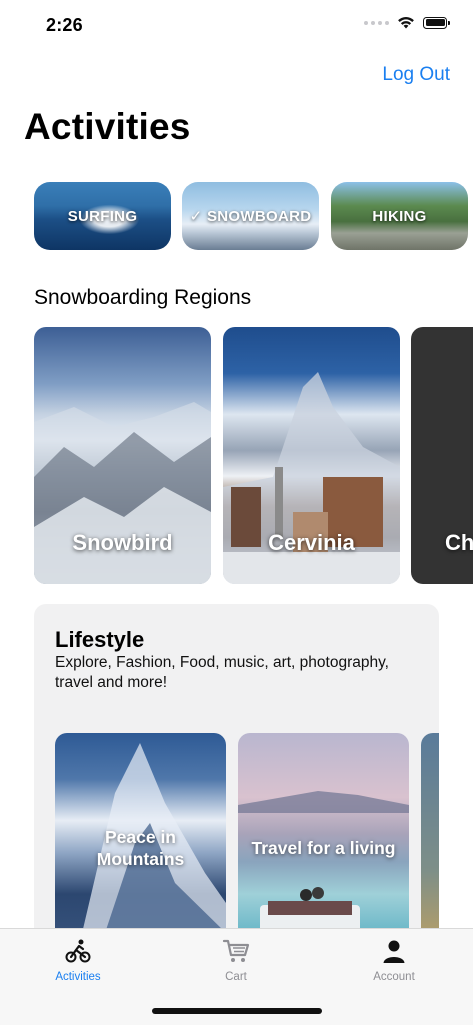  What do you see at coordinates (442, 455) in the screenshot?
I see `region-card-partial: Ch` at bounding box center [442, 455].